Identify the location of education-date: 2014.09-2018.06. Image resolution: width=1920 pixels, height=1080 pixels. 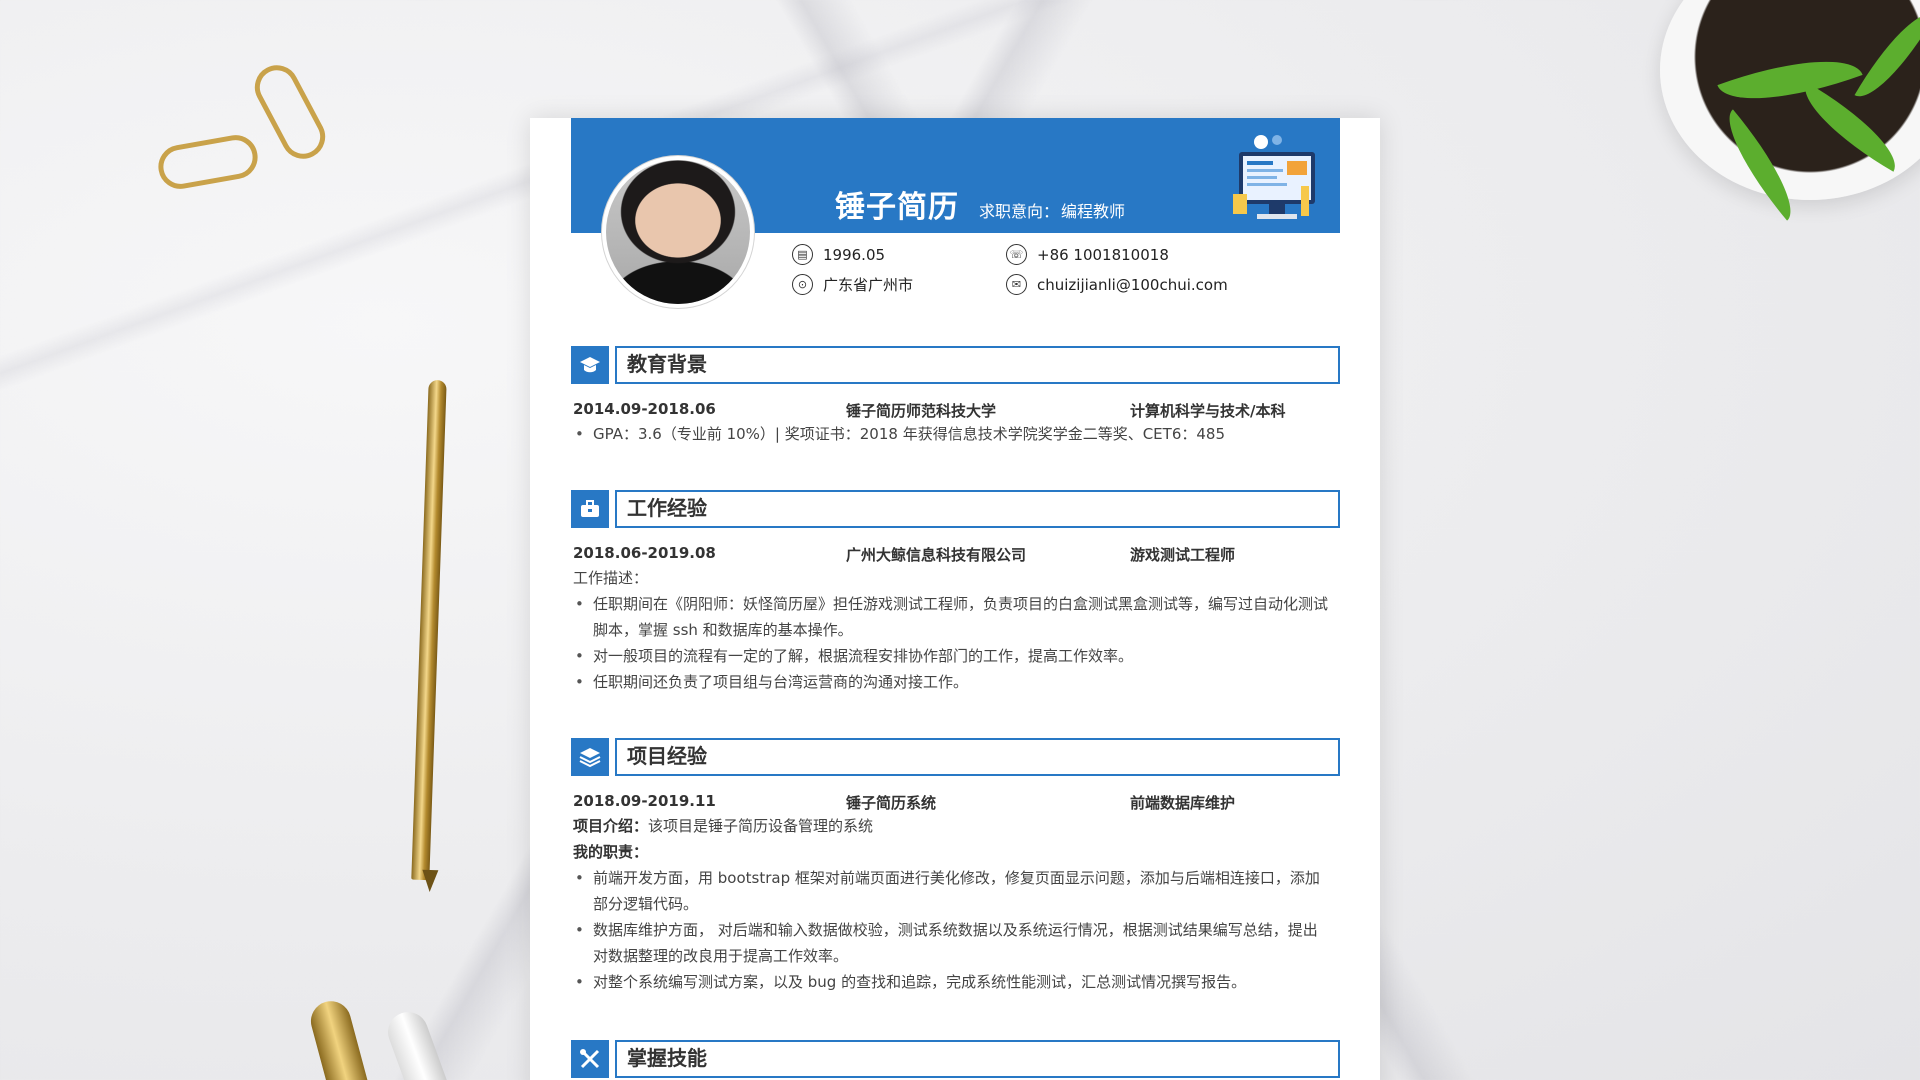
(644, 409).